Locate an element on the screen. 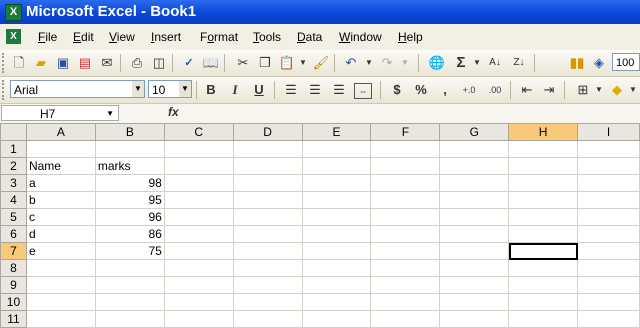 The width and height of the screenshot is (640, 328). sort-ascending-icon: A↓ is located at coordinates (495, 63).